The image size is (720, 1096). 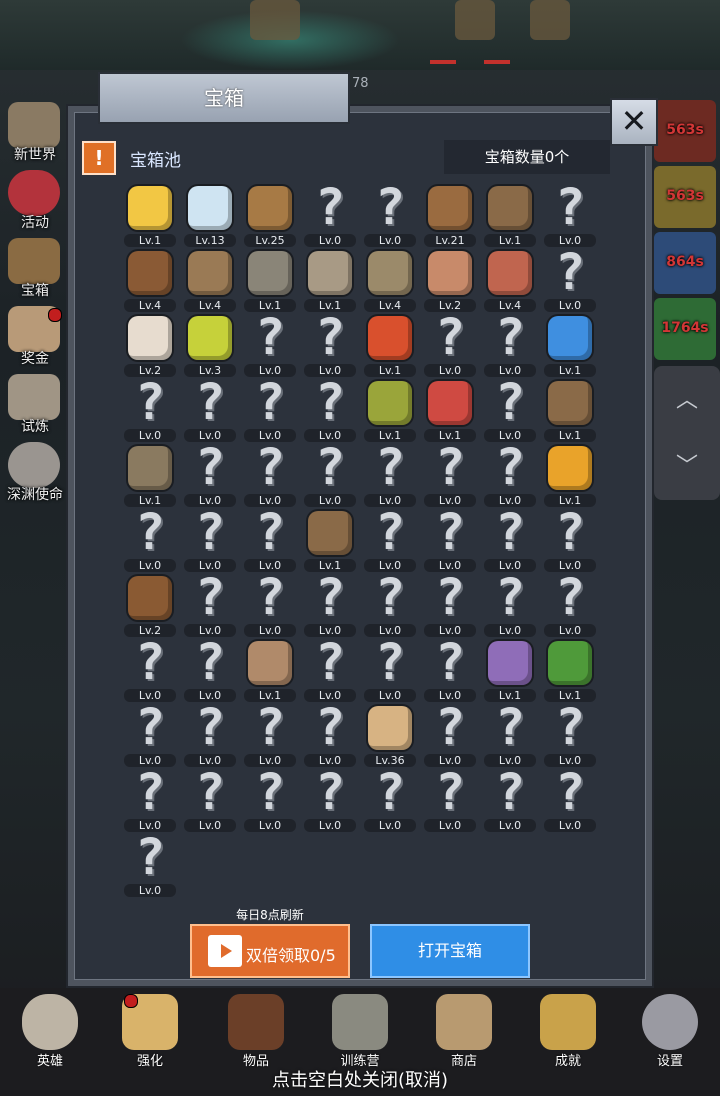 What do you see at coordinates (568, 1029) in the screenshot?
I see `bottom-nav-achievement: 成就` at bounding box center [568, 1029].